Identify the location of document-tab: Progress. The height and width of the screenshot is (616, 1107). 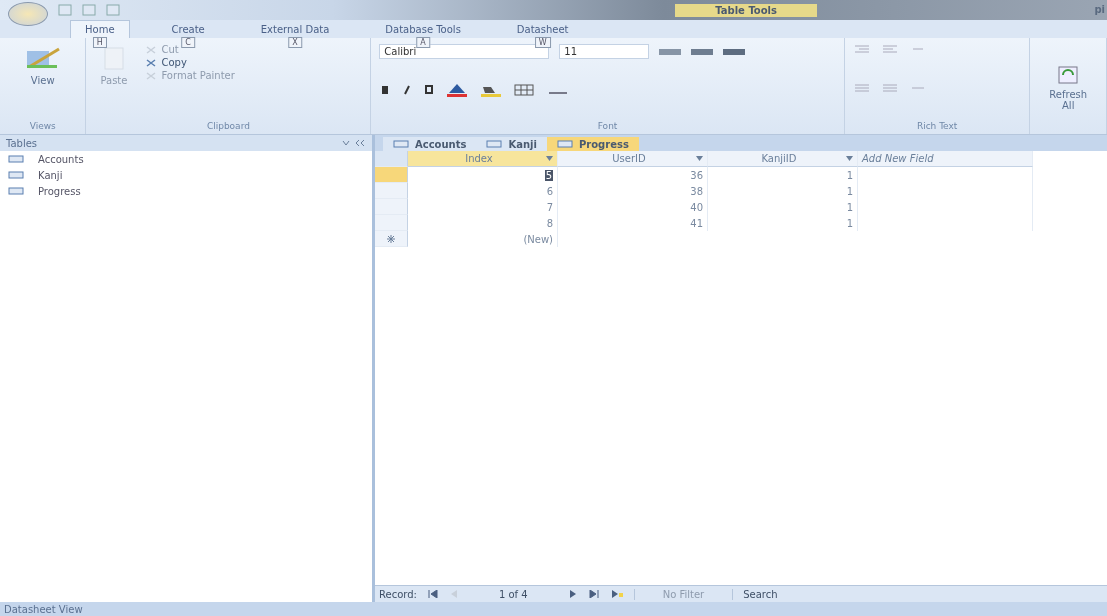
(592, 144).